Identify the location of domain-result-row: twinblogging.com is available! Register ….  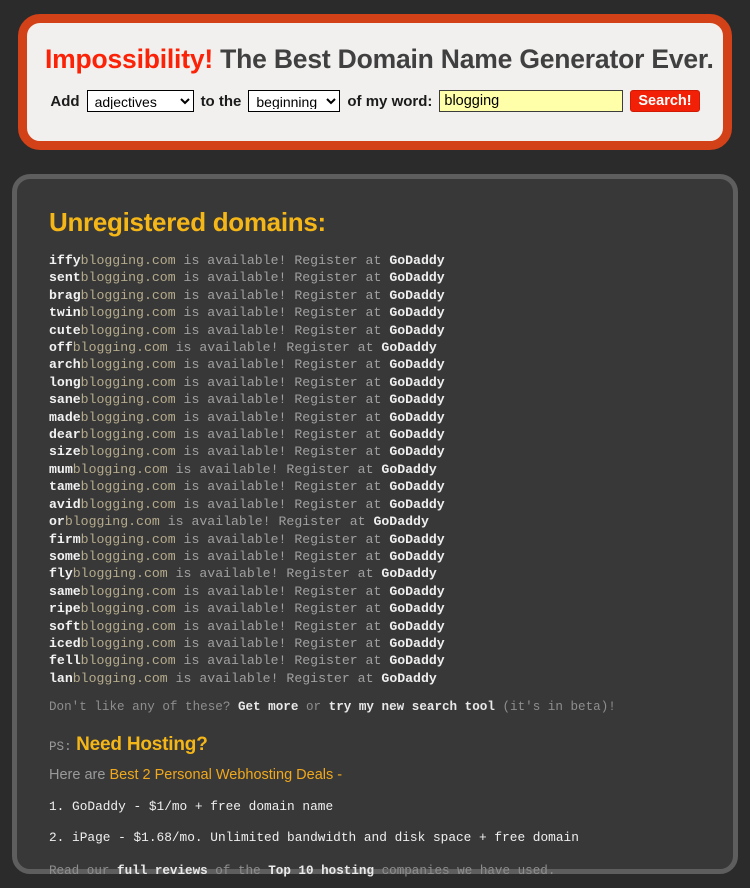
(380, 312).